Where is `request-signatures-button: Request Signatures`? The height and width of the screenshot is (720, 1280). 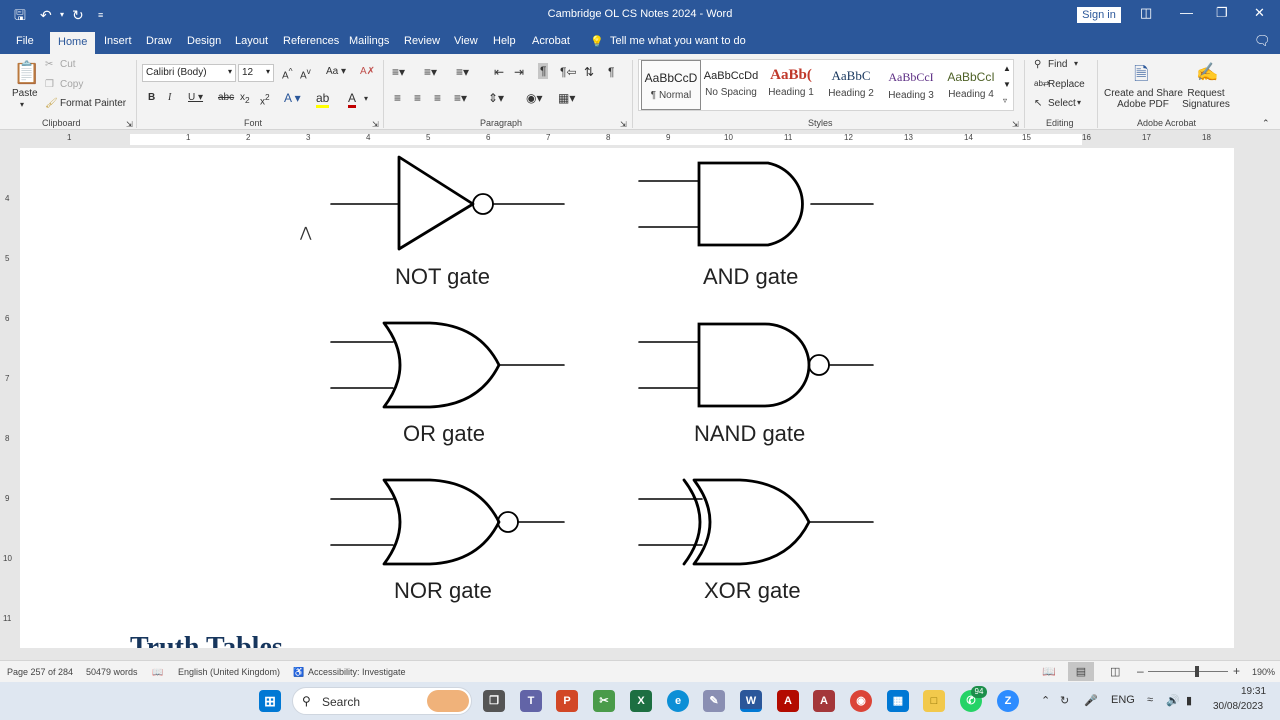 request-signatures-button: Request Signatures is located at coordinates (1206, 99).